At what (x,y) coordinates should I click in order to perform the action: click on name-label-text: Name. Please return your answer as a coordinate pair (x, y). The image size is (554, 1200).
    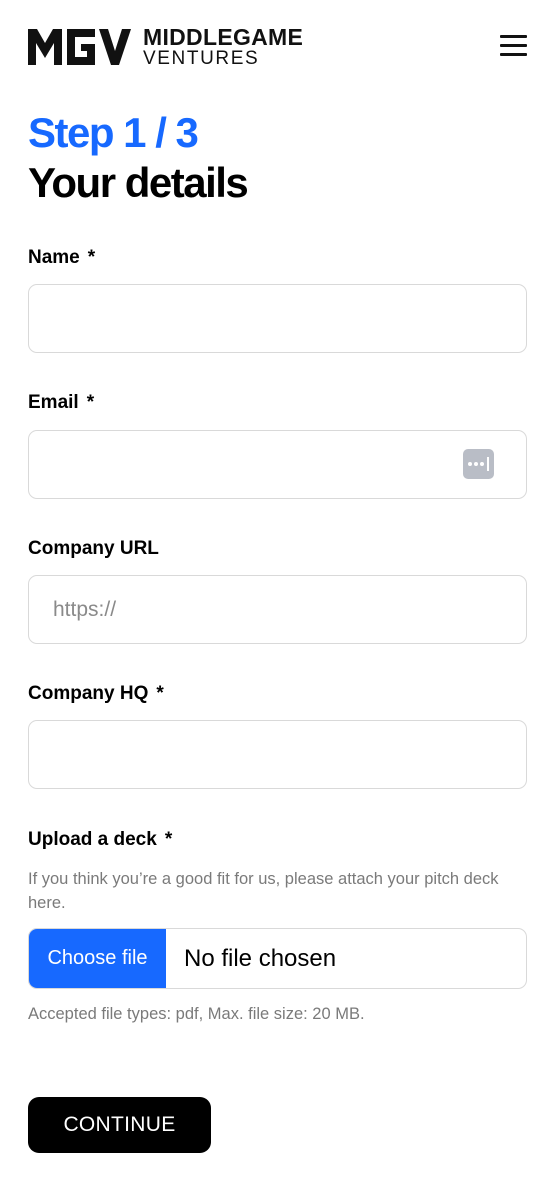
    Looking at the image, I should click on (54, 257).